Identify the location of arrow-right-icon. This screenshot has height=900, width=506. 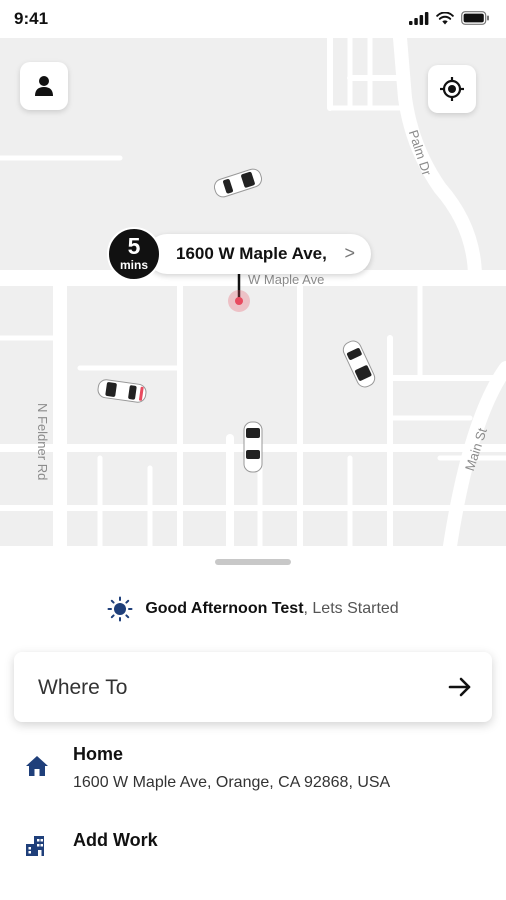
(460, 687).